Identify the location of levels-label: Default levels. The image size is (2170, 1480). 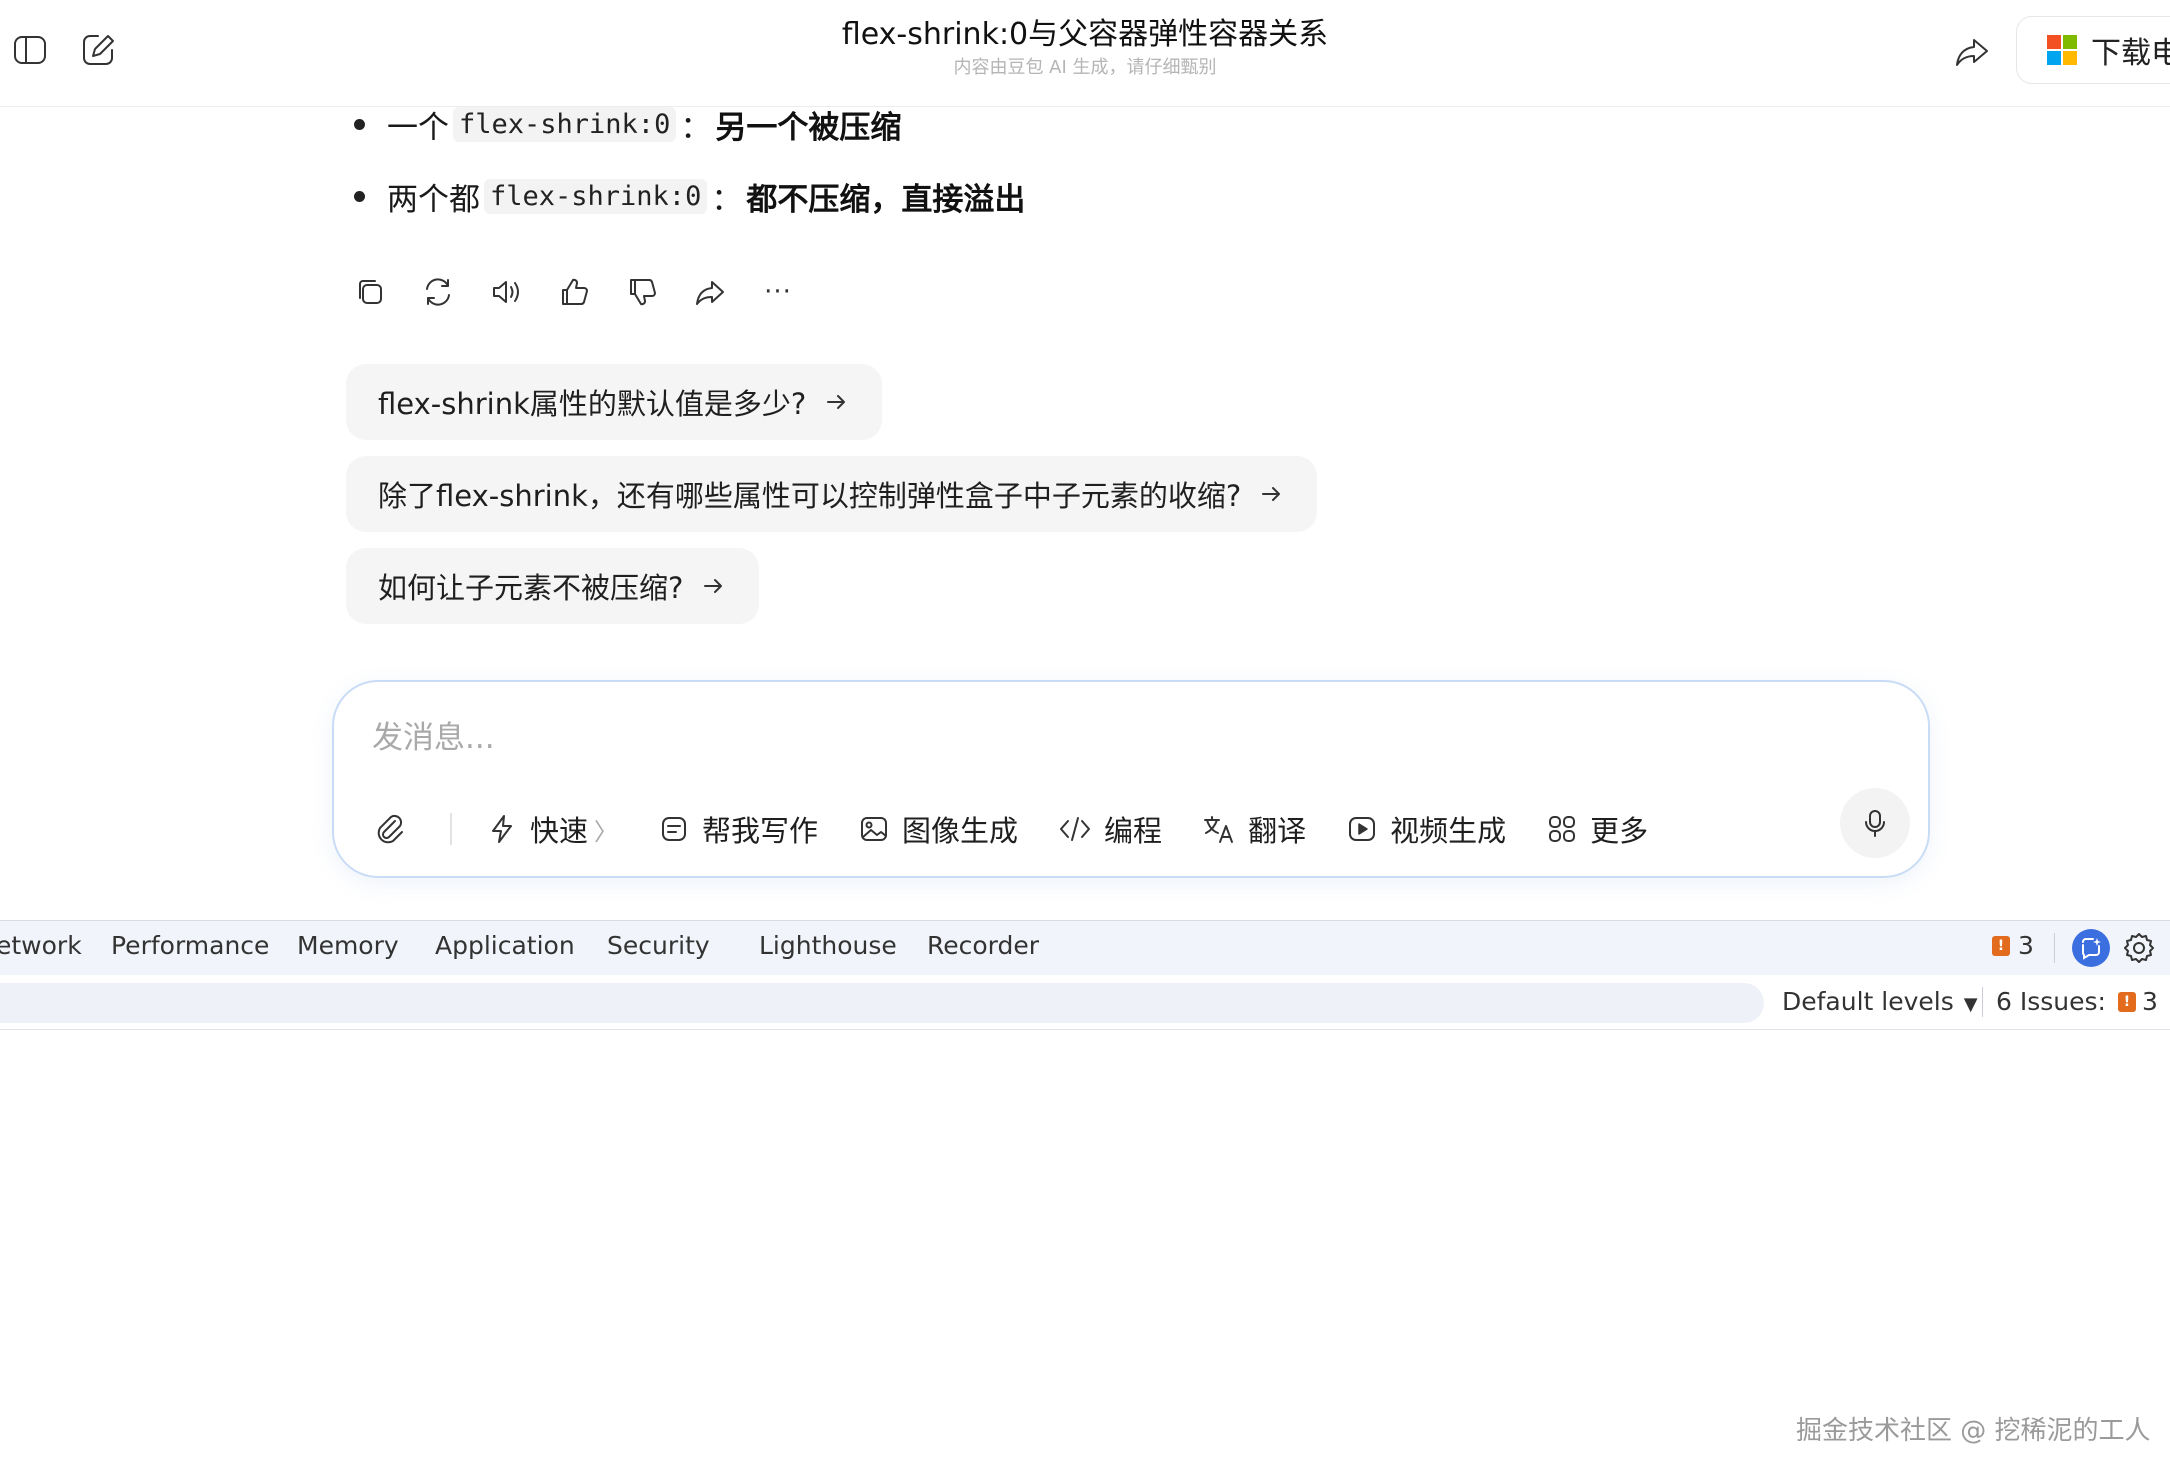
(1868, 1001).